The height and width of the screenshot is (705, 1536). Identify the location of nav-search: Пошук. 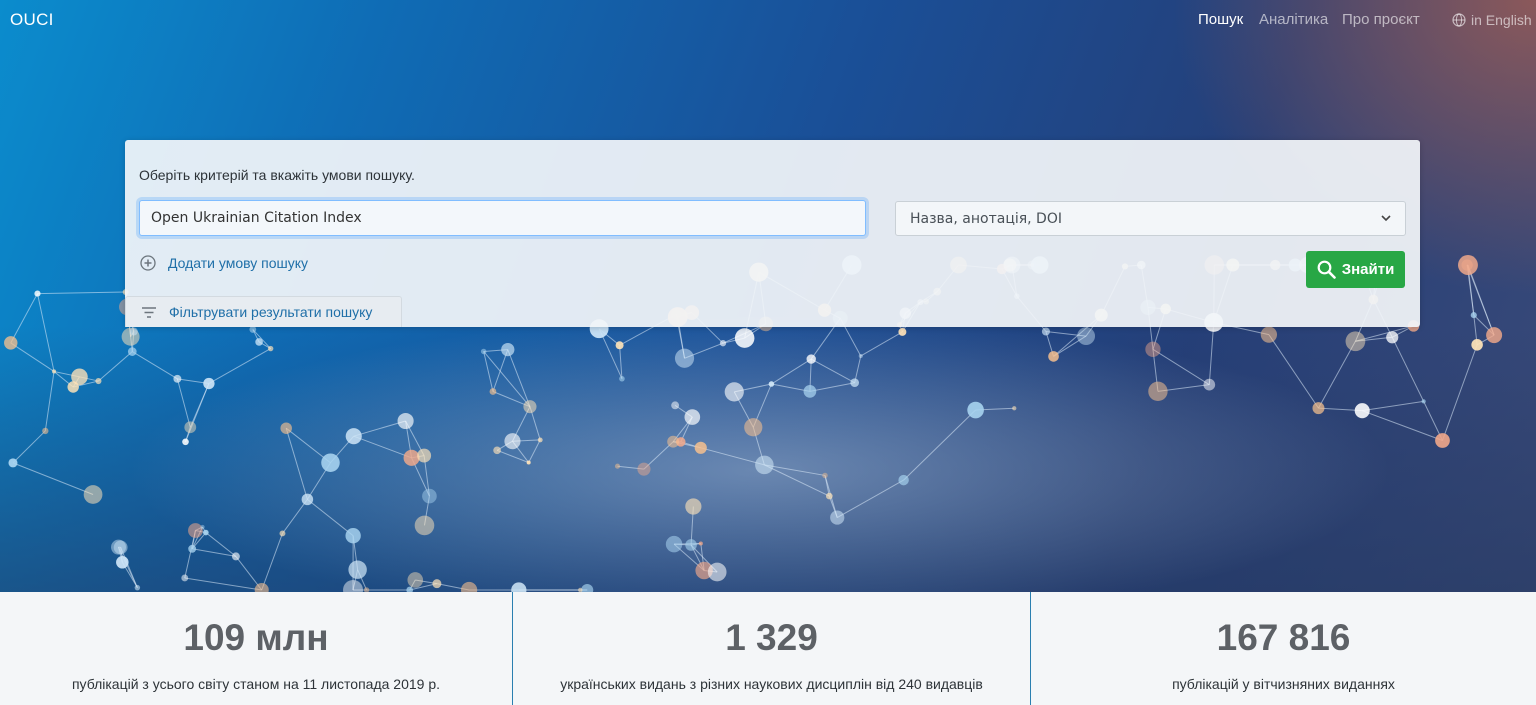
(1220, 19).